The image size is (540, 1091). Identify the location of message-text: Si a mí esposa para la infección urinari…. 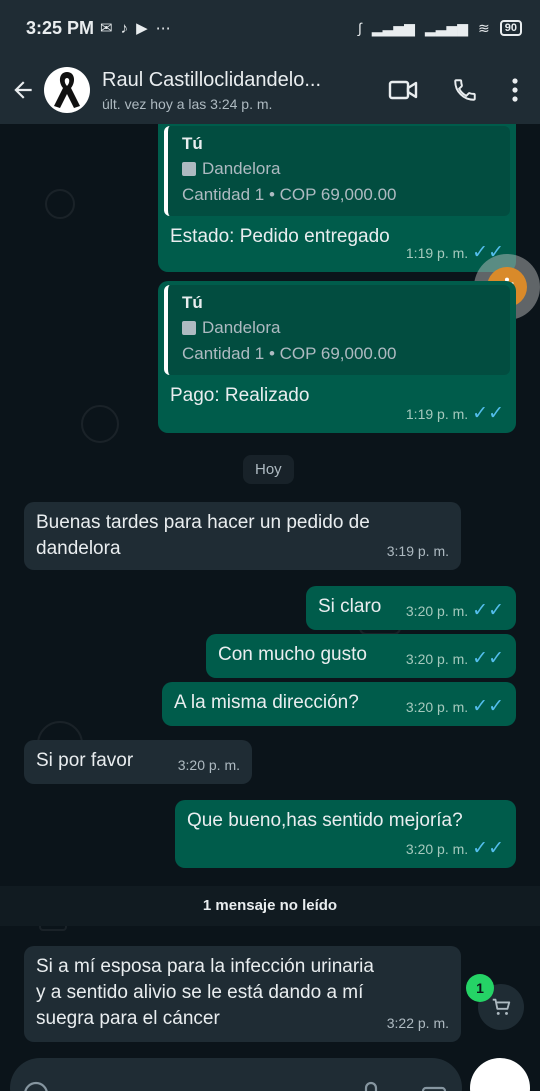
(205, 966).